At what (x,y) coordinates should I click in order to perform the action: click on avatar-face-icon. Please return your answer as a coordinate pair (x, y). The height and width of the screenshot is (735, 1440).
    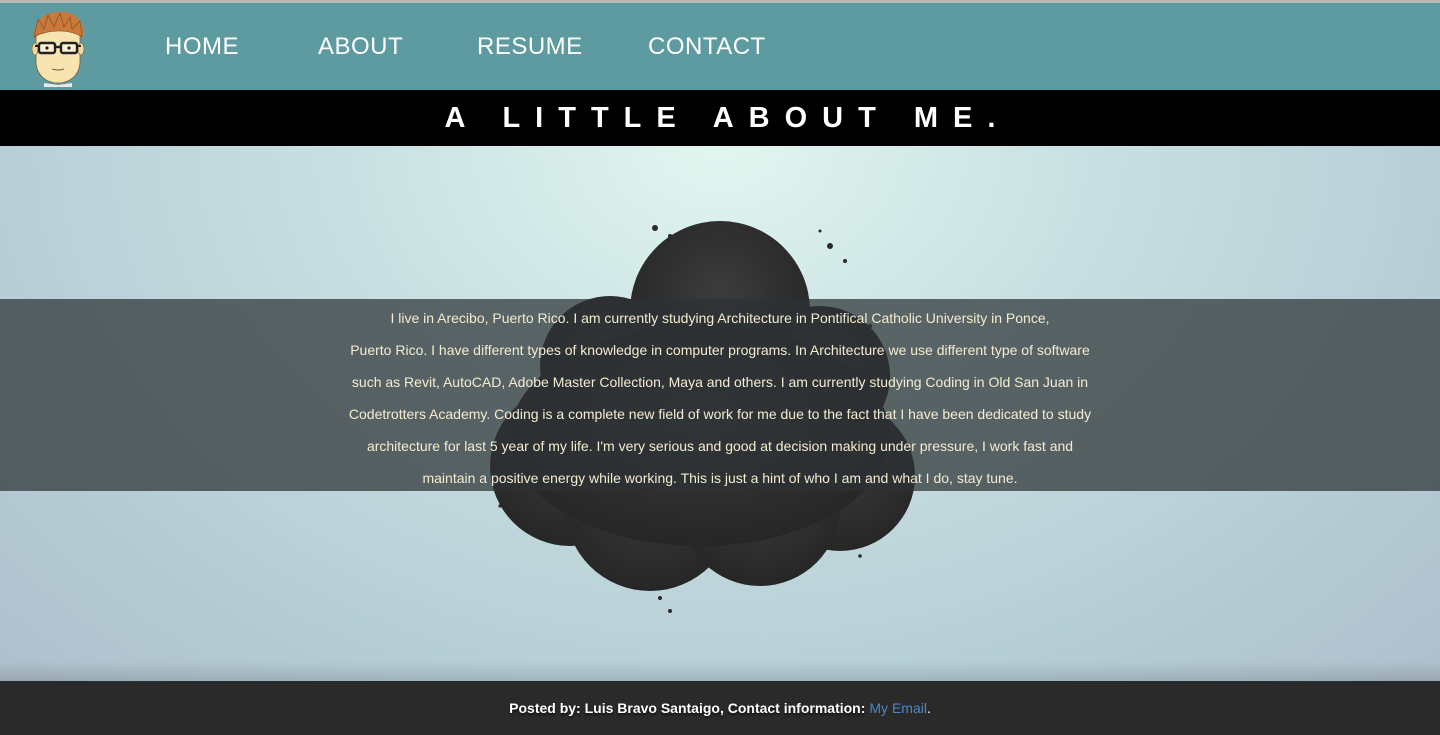
    Looking at the image, I should click on (58, 48).